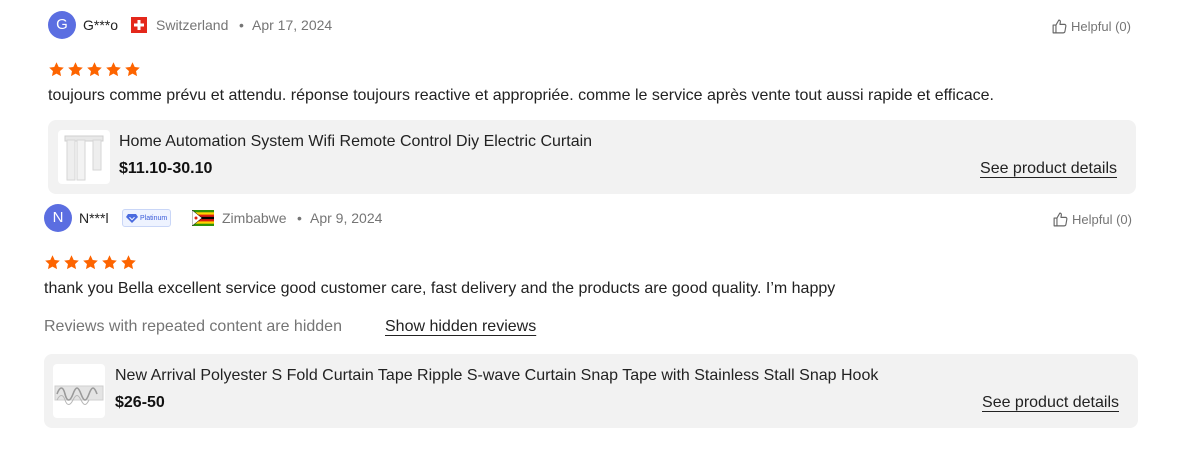 The height and width of the screenshot is (452, 1200). What do you see at coordinates (254, 218) in the screenshot?
I see `reviewer-country: Zimbabwe` at bounding box center [254, 218].